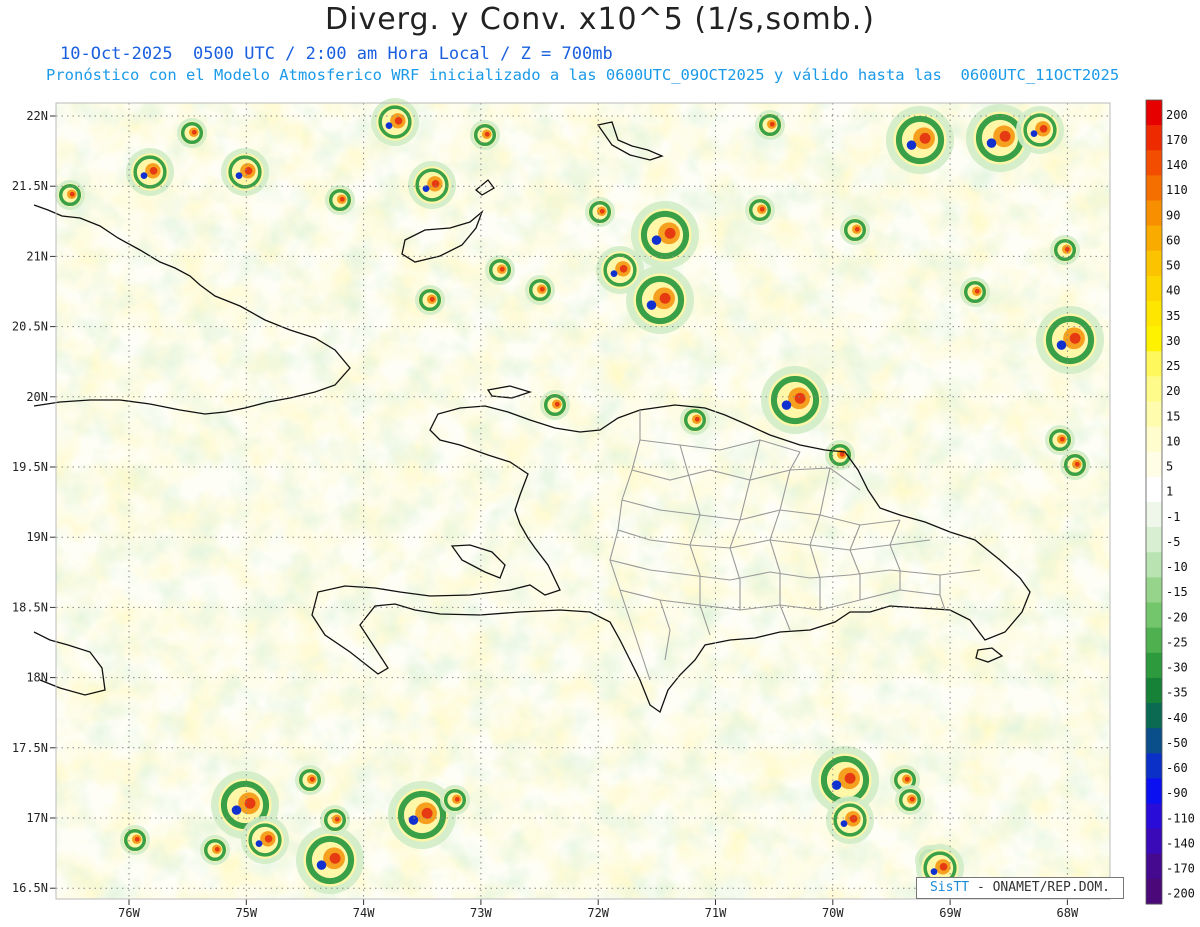  I want to click on colorbar-label: 40, so click(1173, 291).